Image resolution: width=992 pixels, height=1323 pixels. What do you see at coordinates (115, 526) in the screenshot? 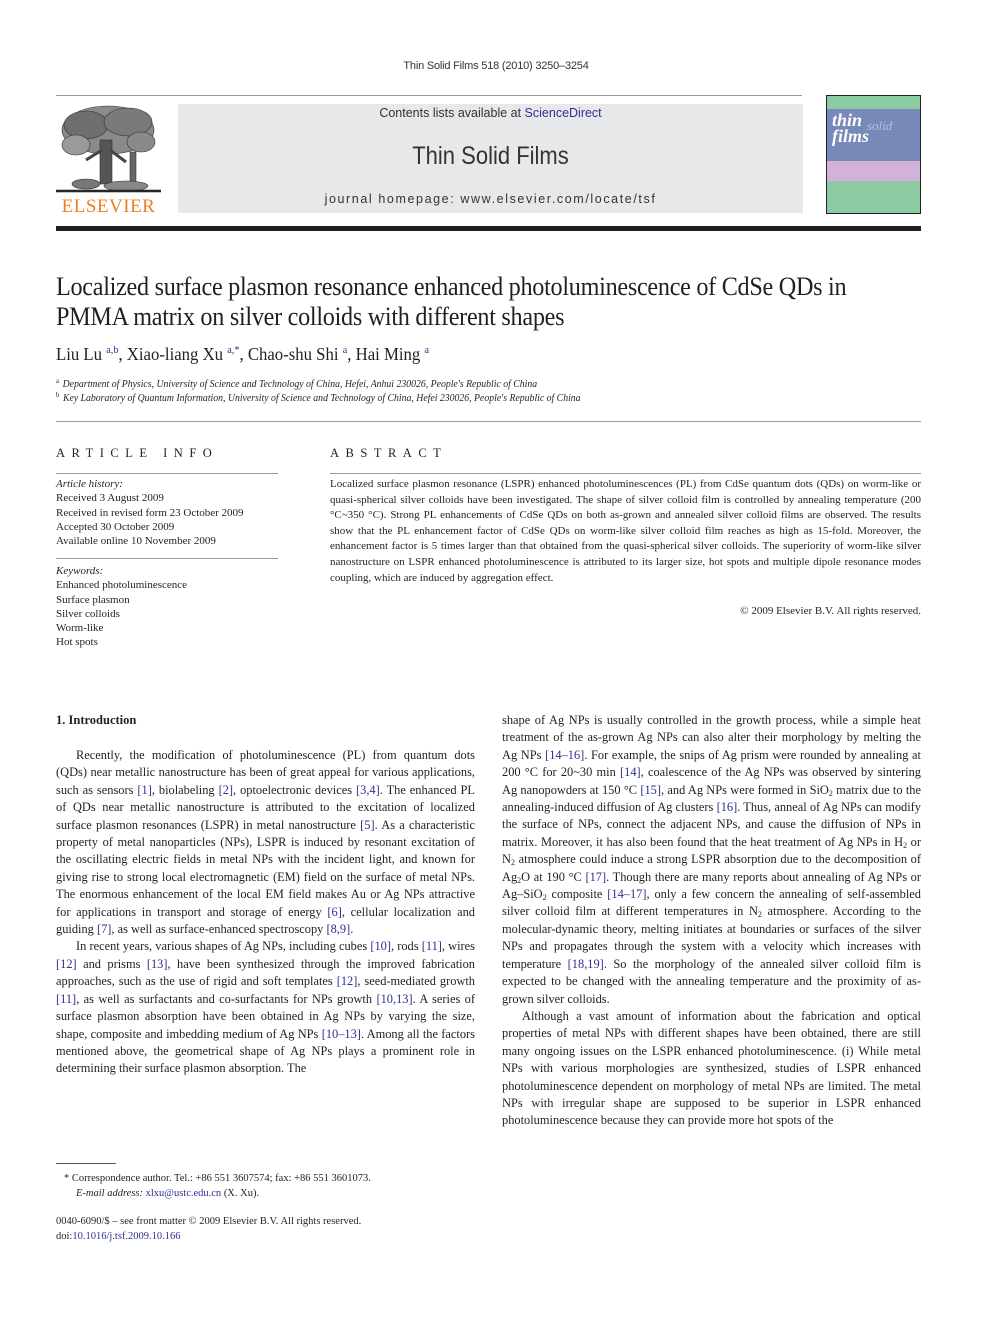
I see `history-item: Accepted 30 October 2009` at bounding box center [115, 526].